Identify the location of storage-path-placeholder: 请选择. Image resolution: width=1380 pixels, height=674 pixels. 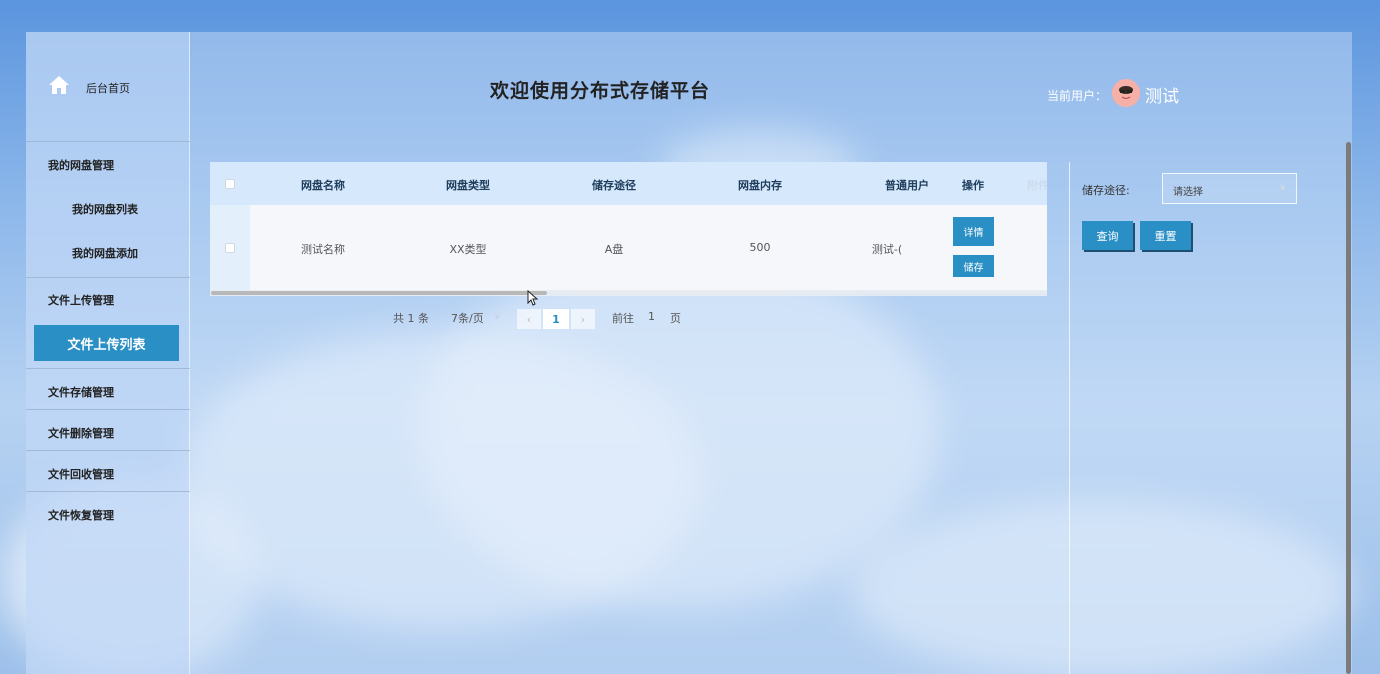
(1188, 192).